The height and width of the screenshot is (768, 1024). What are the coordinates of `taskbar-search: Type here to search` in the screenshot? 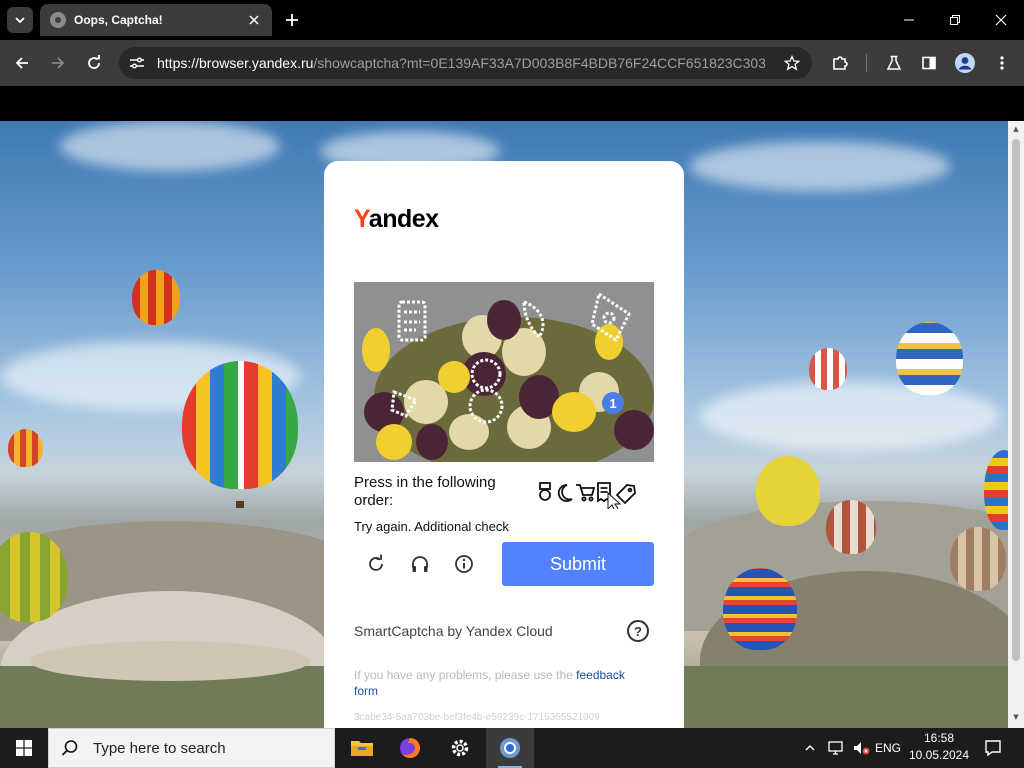 It's located at (191, 748).